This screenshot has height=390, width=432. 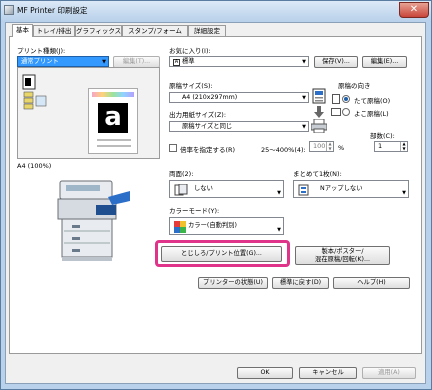 I want to click on cancel-button: キャンセル, so click(x=328, y=373).